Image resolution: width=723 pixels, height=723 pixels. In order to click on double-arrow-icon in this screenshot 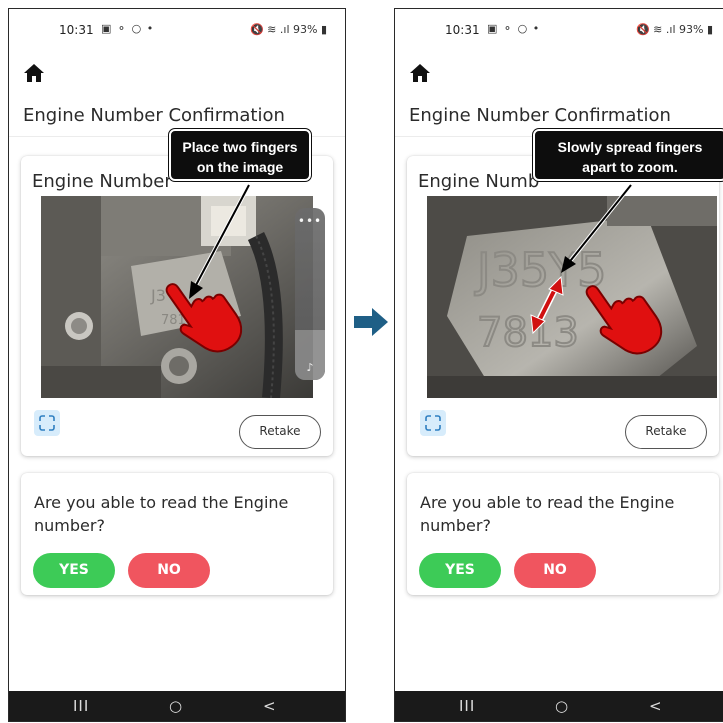, I will do `click(547, 305)`.